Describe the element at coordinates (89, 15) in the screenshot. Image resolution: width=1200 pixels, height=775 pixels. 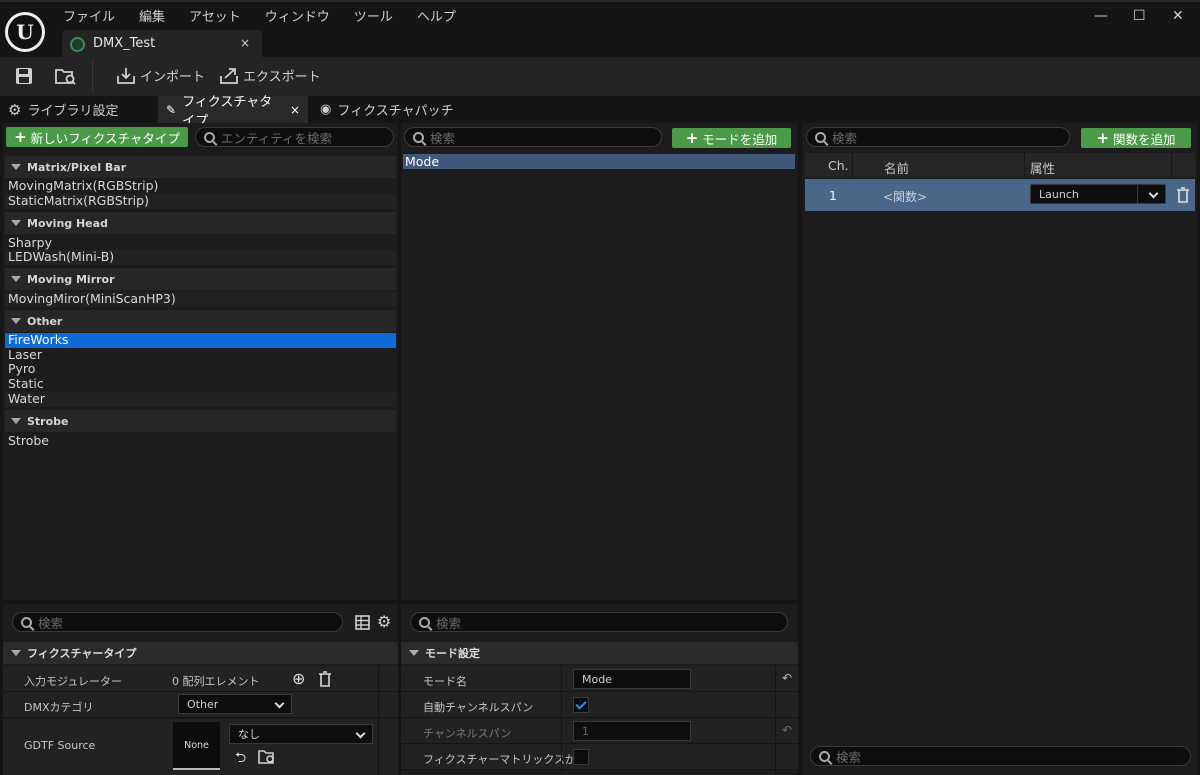
I see `menu-file: ファイル` at that location.